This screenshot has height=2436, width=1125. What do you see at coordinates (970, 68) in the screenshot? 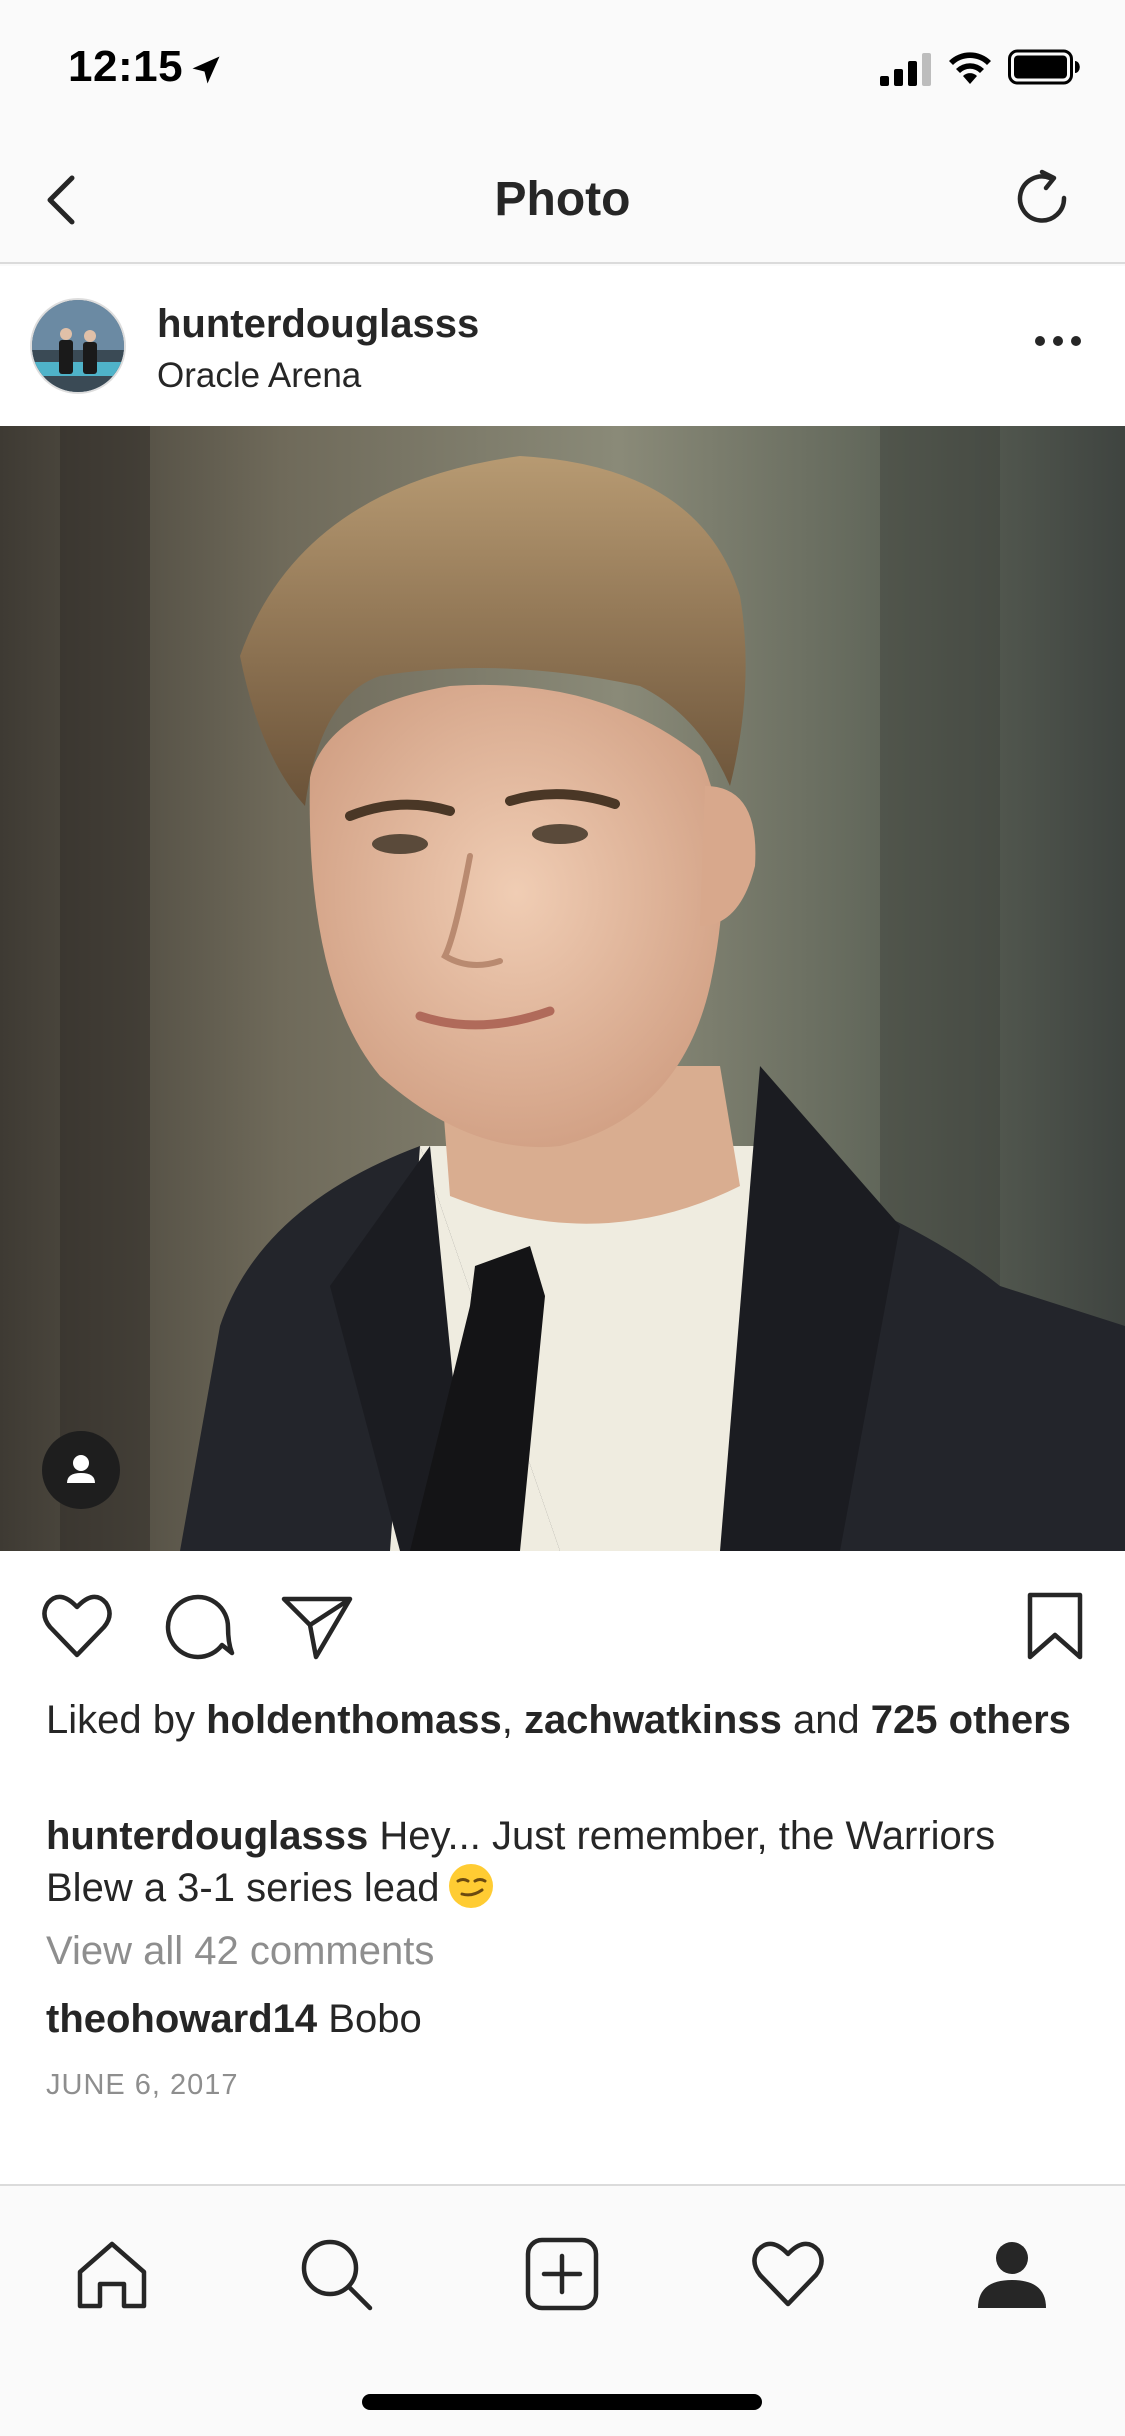
I see `wifi-icon` at bounding box center [970, 68].